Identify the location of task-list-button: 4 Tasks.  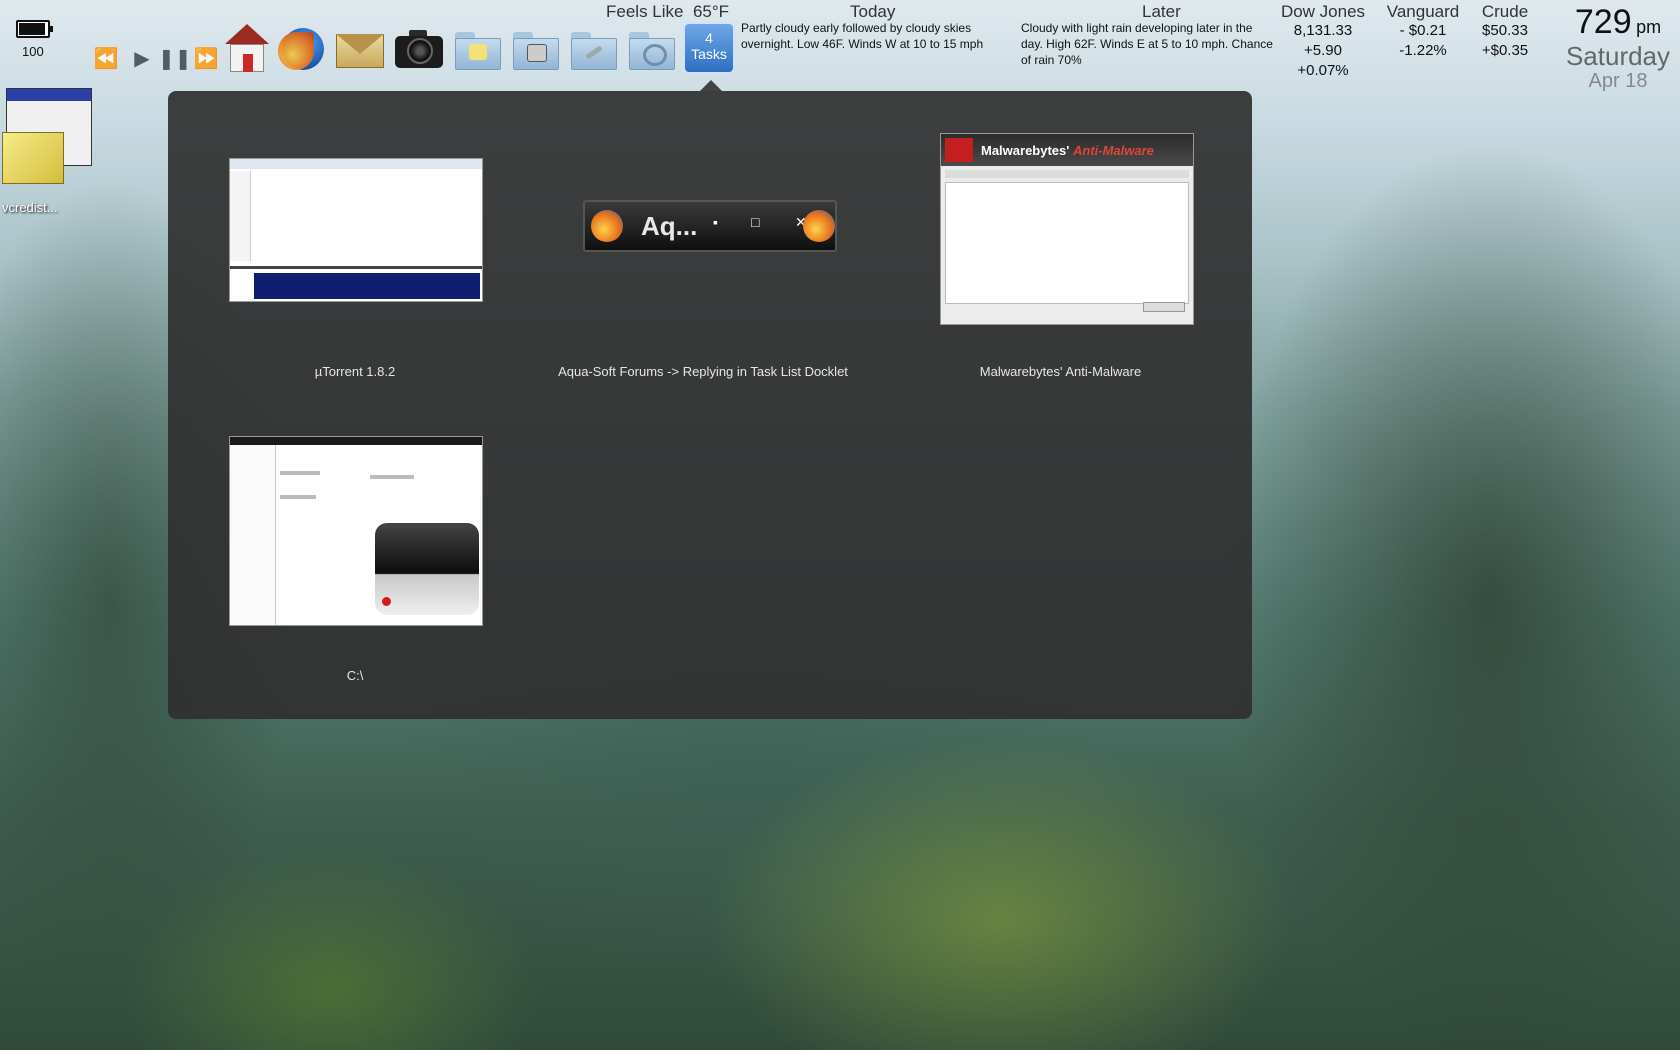
(709, 48).